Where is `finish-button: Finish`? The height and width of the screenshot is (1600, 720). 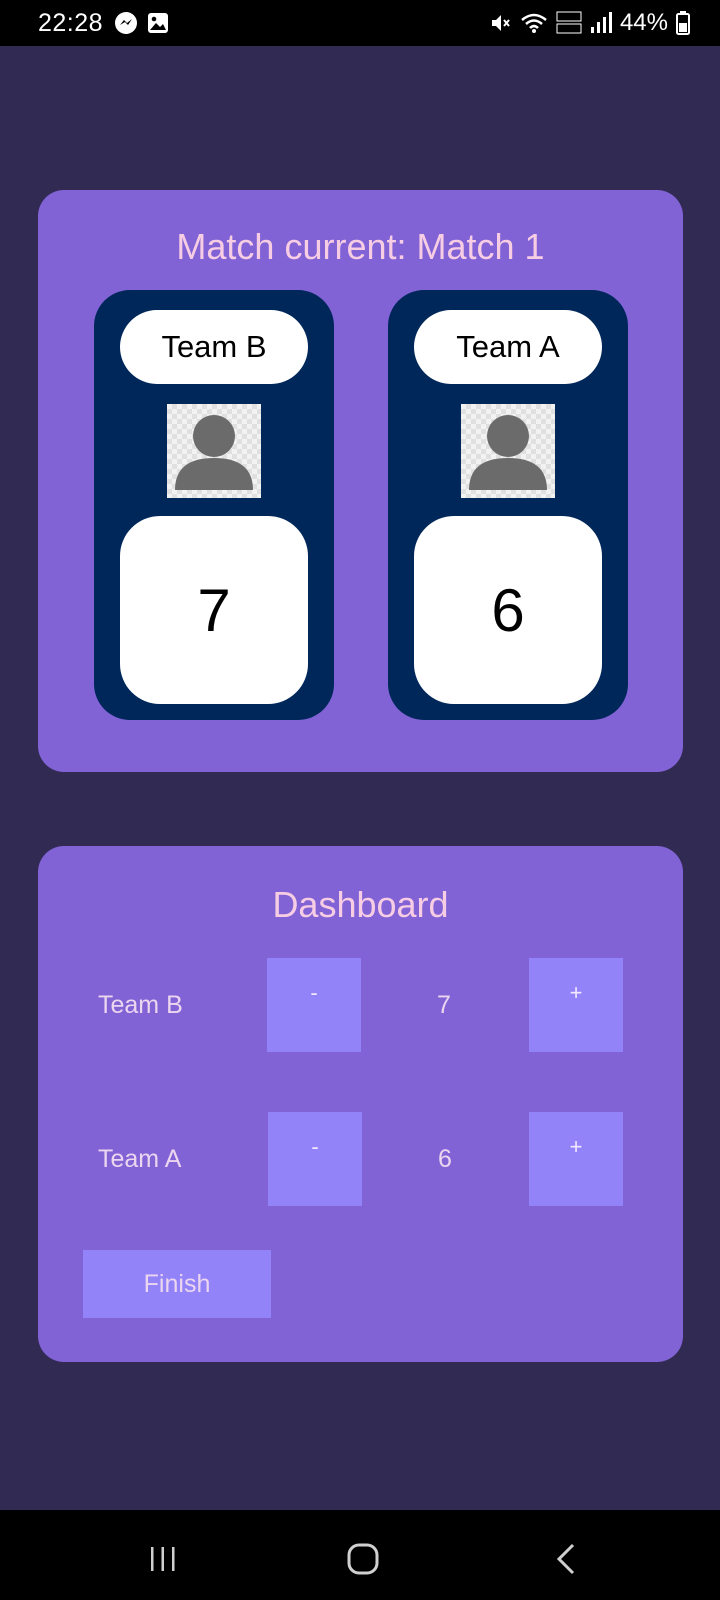
finish-button: Finish is located at coordinates (177, 1284).